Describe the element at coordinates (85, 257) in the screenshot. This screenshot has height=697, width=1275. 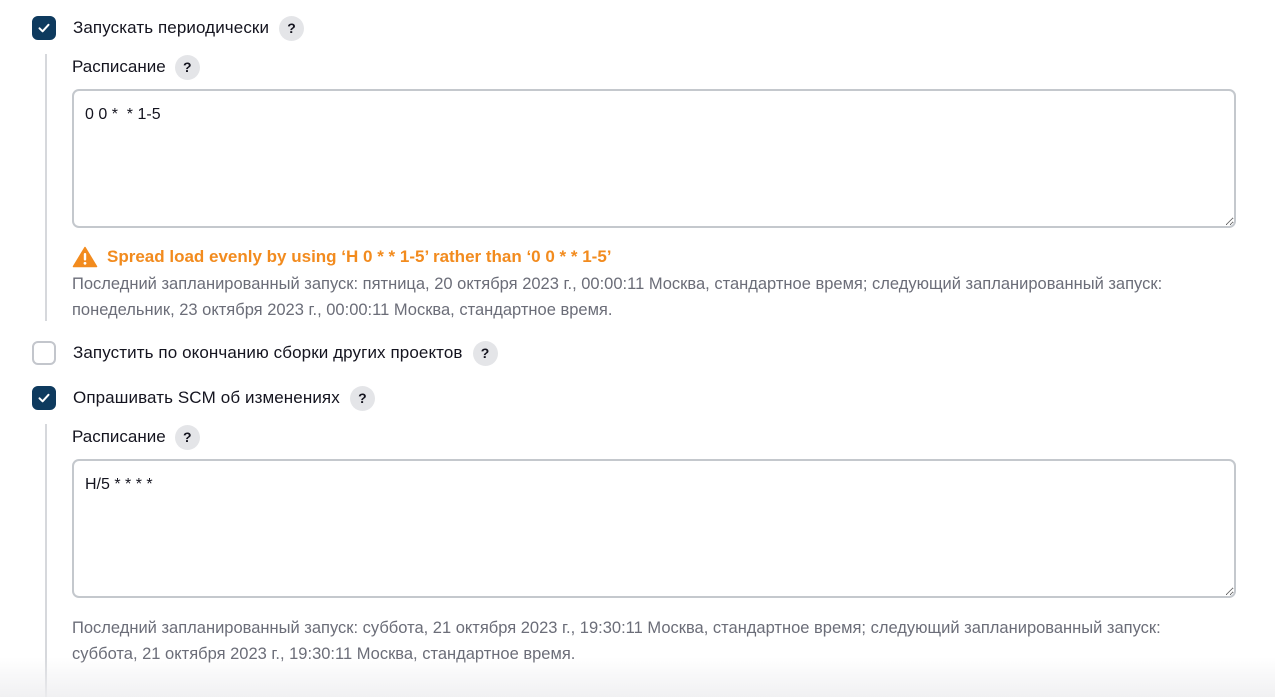
I see `warning-triangle-icon` at that location.